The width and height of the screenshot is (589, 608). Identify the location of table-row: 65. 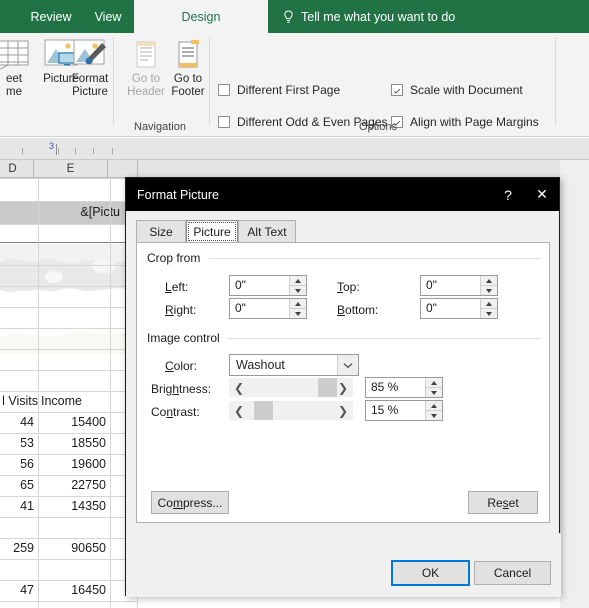
(17, 485).